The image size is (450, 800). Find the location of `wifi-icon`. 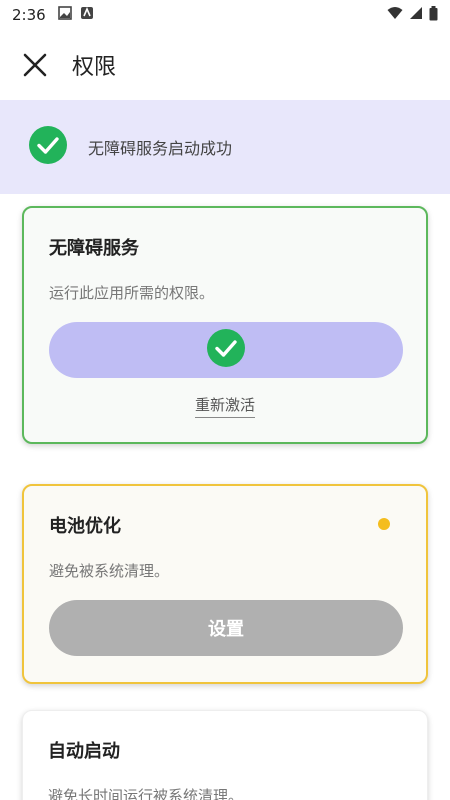

wifi-icon is located at coordinates (395, 15).